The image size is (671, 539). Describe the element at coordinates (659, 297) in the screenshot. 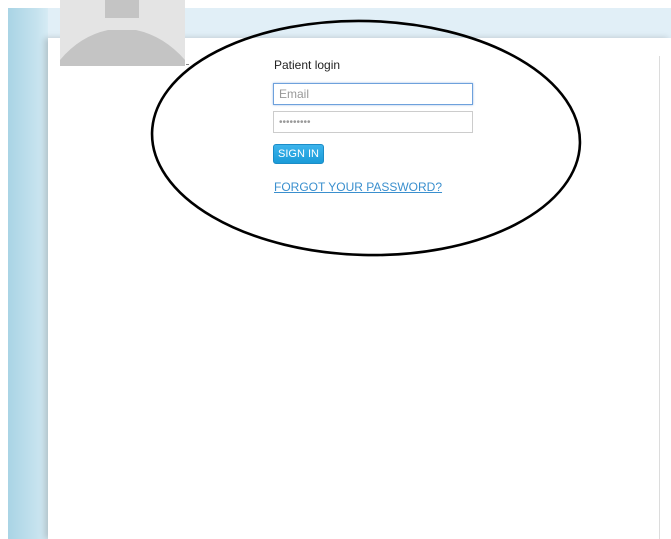

I see `panel-right-border` at that location.